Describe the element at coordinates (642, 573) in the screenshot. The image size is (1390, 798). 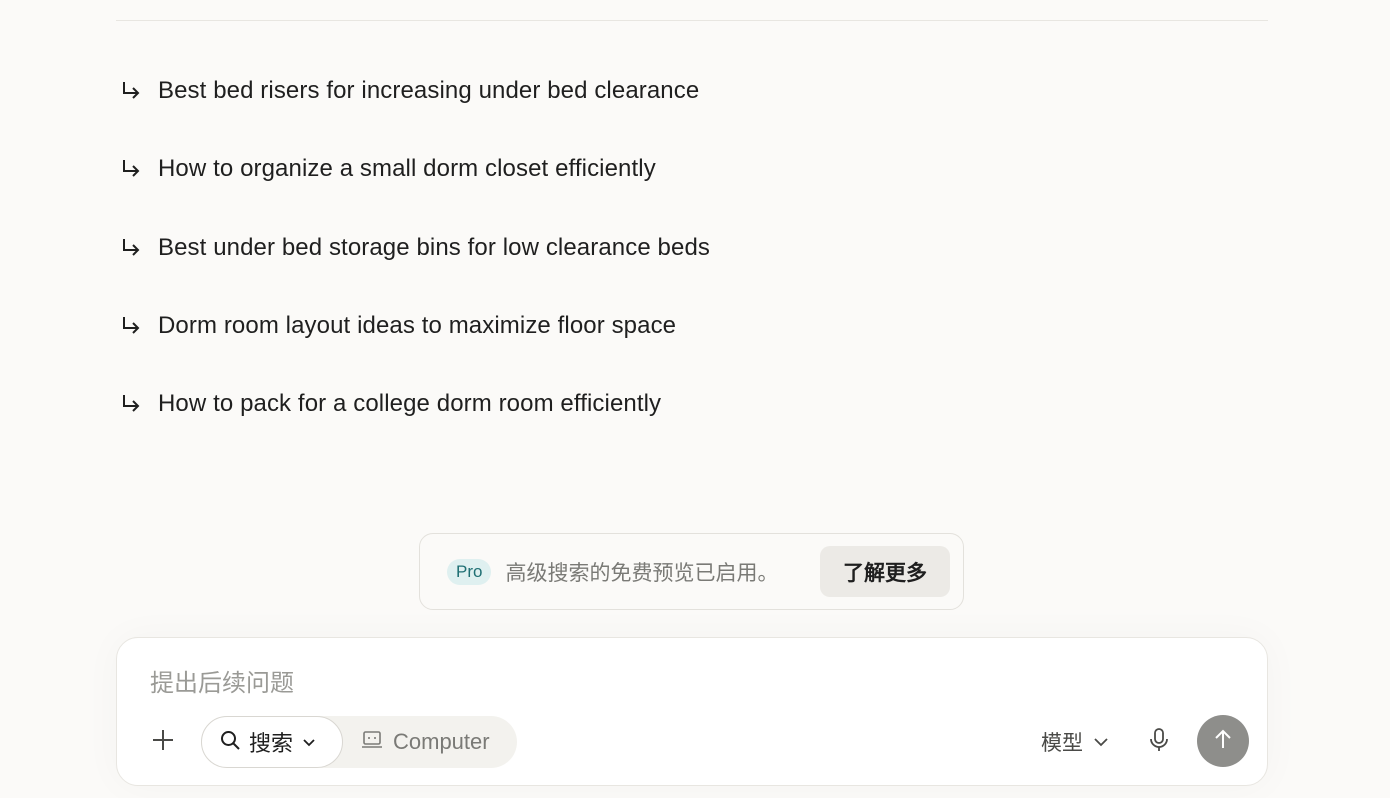
I see `pro-banner-message: 高级搜索的免费预览已启用。` at that location.